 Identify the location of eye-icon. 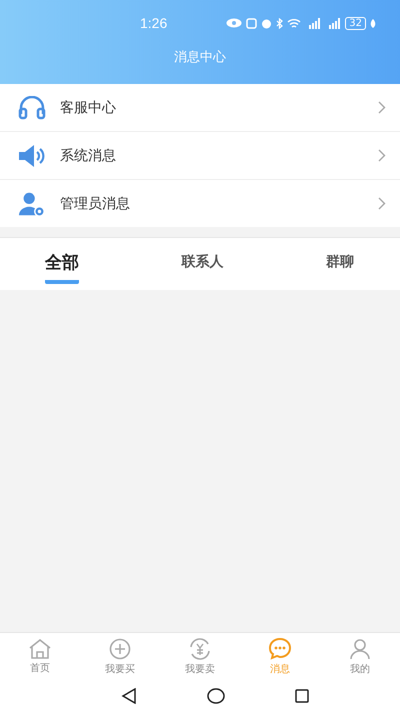
(234, 23).